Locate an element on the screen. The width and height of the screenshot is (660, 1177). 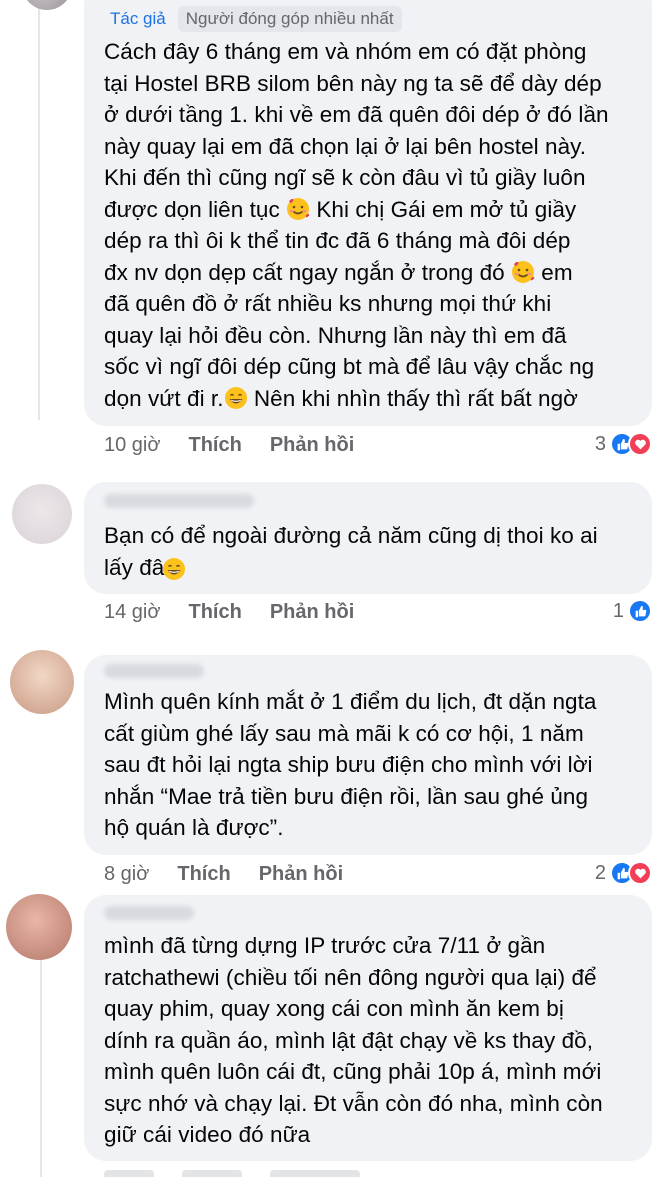
comment-actions: 8 giờ Thích Phản hồi is located at coordinates (223, 874).